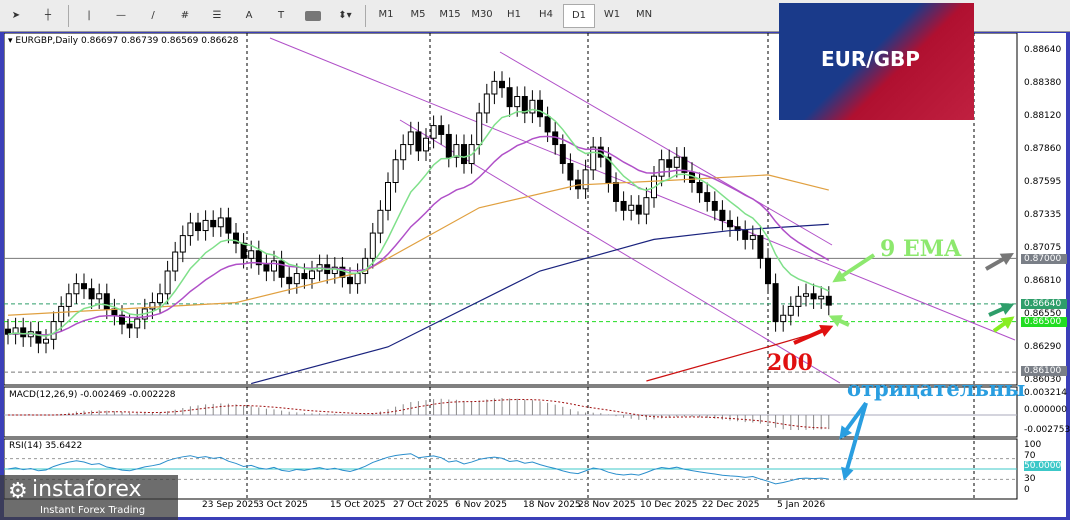 This screenshot has width=1070, height=520. What do you see at coordinates (1030, 479) in the screenshot?
I see `rsi-tick: 30` at bounding box center [1030, 479].